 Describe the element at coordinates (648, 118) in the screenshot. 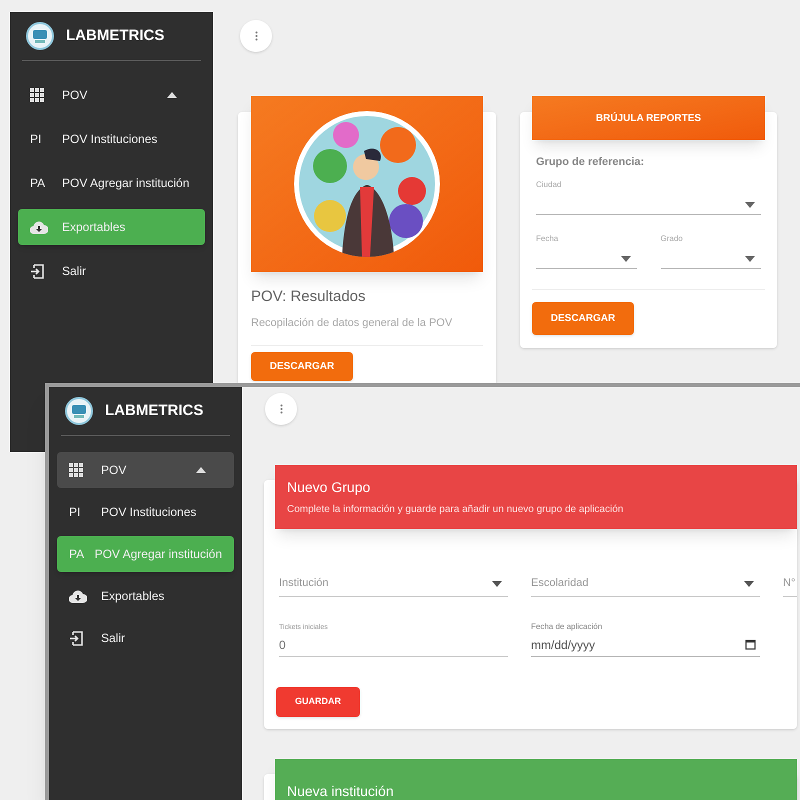

I see `card-header: BRÚJULA REPORTES` at that location.